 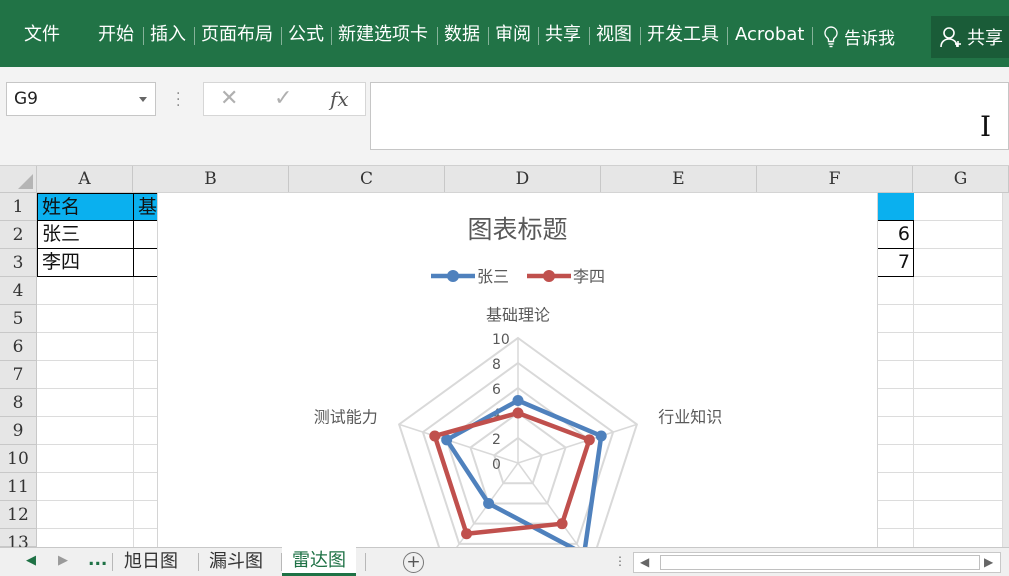 What do you see at coordinates (501, 340) in the screenshot?
I see `radar-tick-label: 10` at bounding box center [501, 340].